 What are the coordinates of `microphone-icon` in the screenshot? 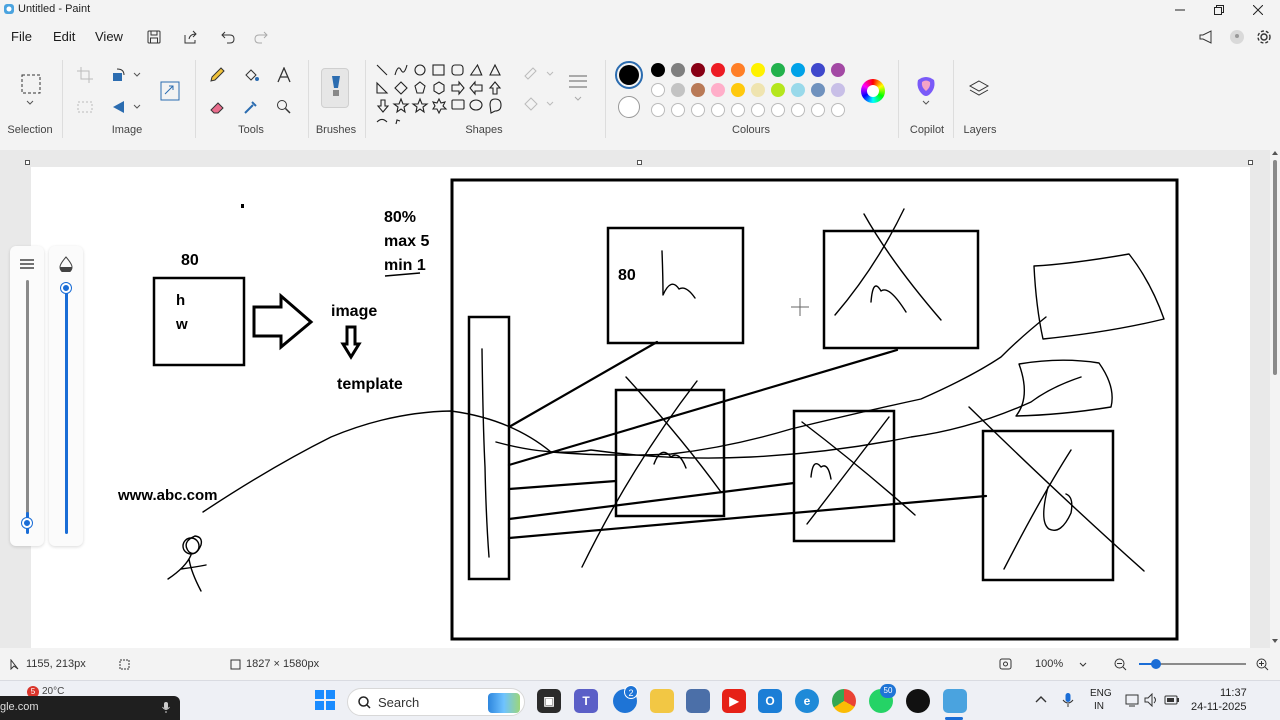 It's located at (1068, 700).